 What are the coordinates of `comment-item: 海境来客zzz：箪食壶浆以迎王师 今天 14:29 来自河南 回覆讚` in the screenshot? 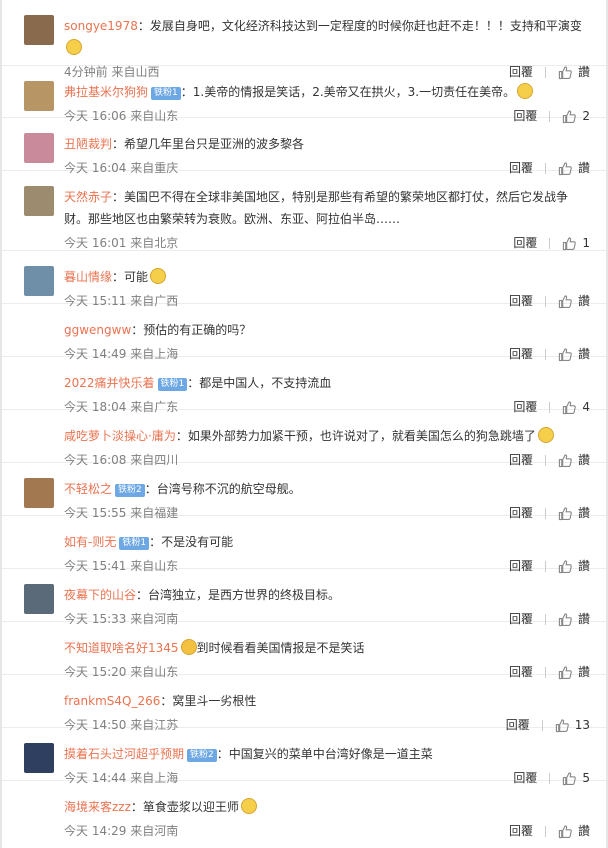 It's located at (304, 809).